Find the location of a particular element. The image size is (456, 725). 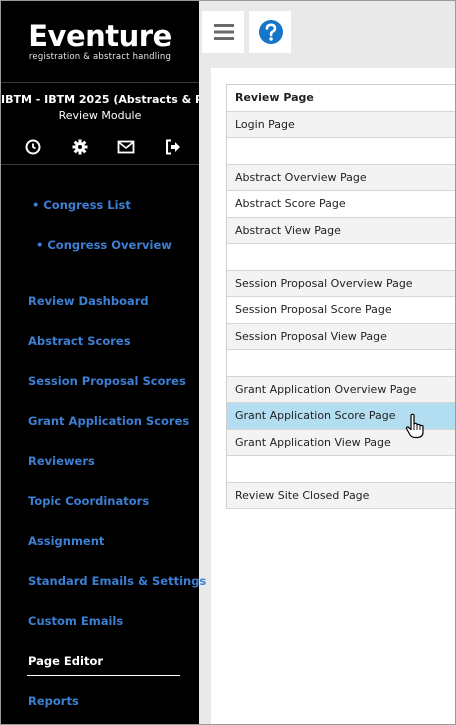

table-row: Session Proposal View Page is located at coordinates (341, 336).